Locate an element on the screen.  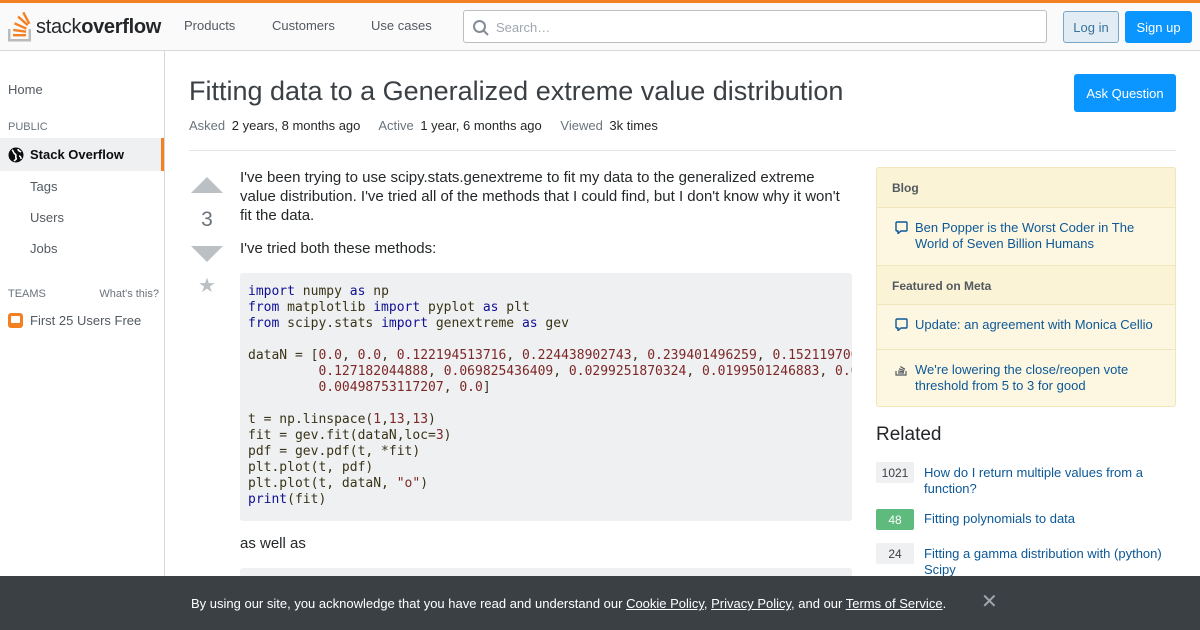
sidebar-item-label: Stack Overflow is located at coordinates (77, 154).